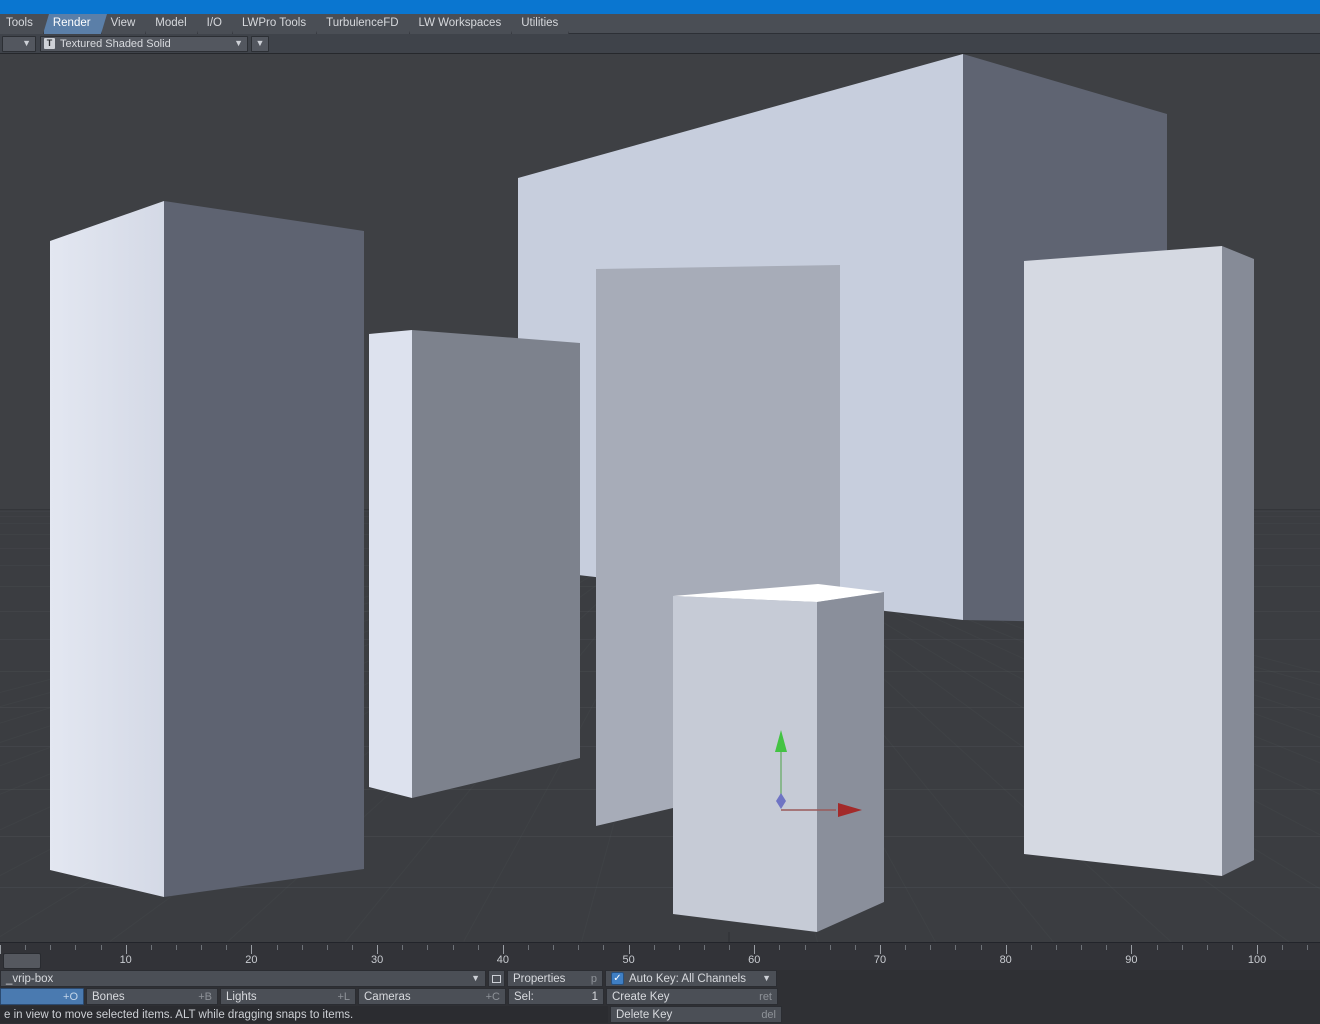  What do you see at coordinates (768, 1014) in the screenshot?
I see `delete-key-shortcut: del` at bounding box center [768, 1014].